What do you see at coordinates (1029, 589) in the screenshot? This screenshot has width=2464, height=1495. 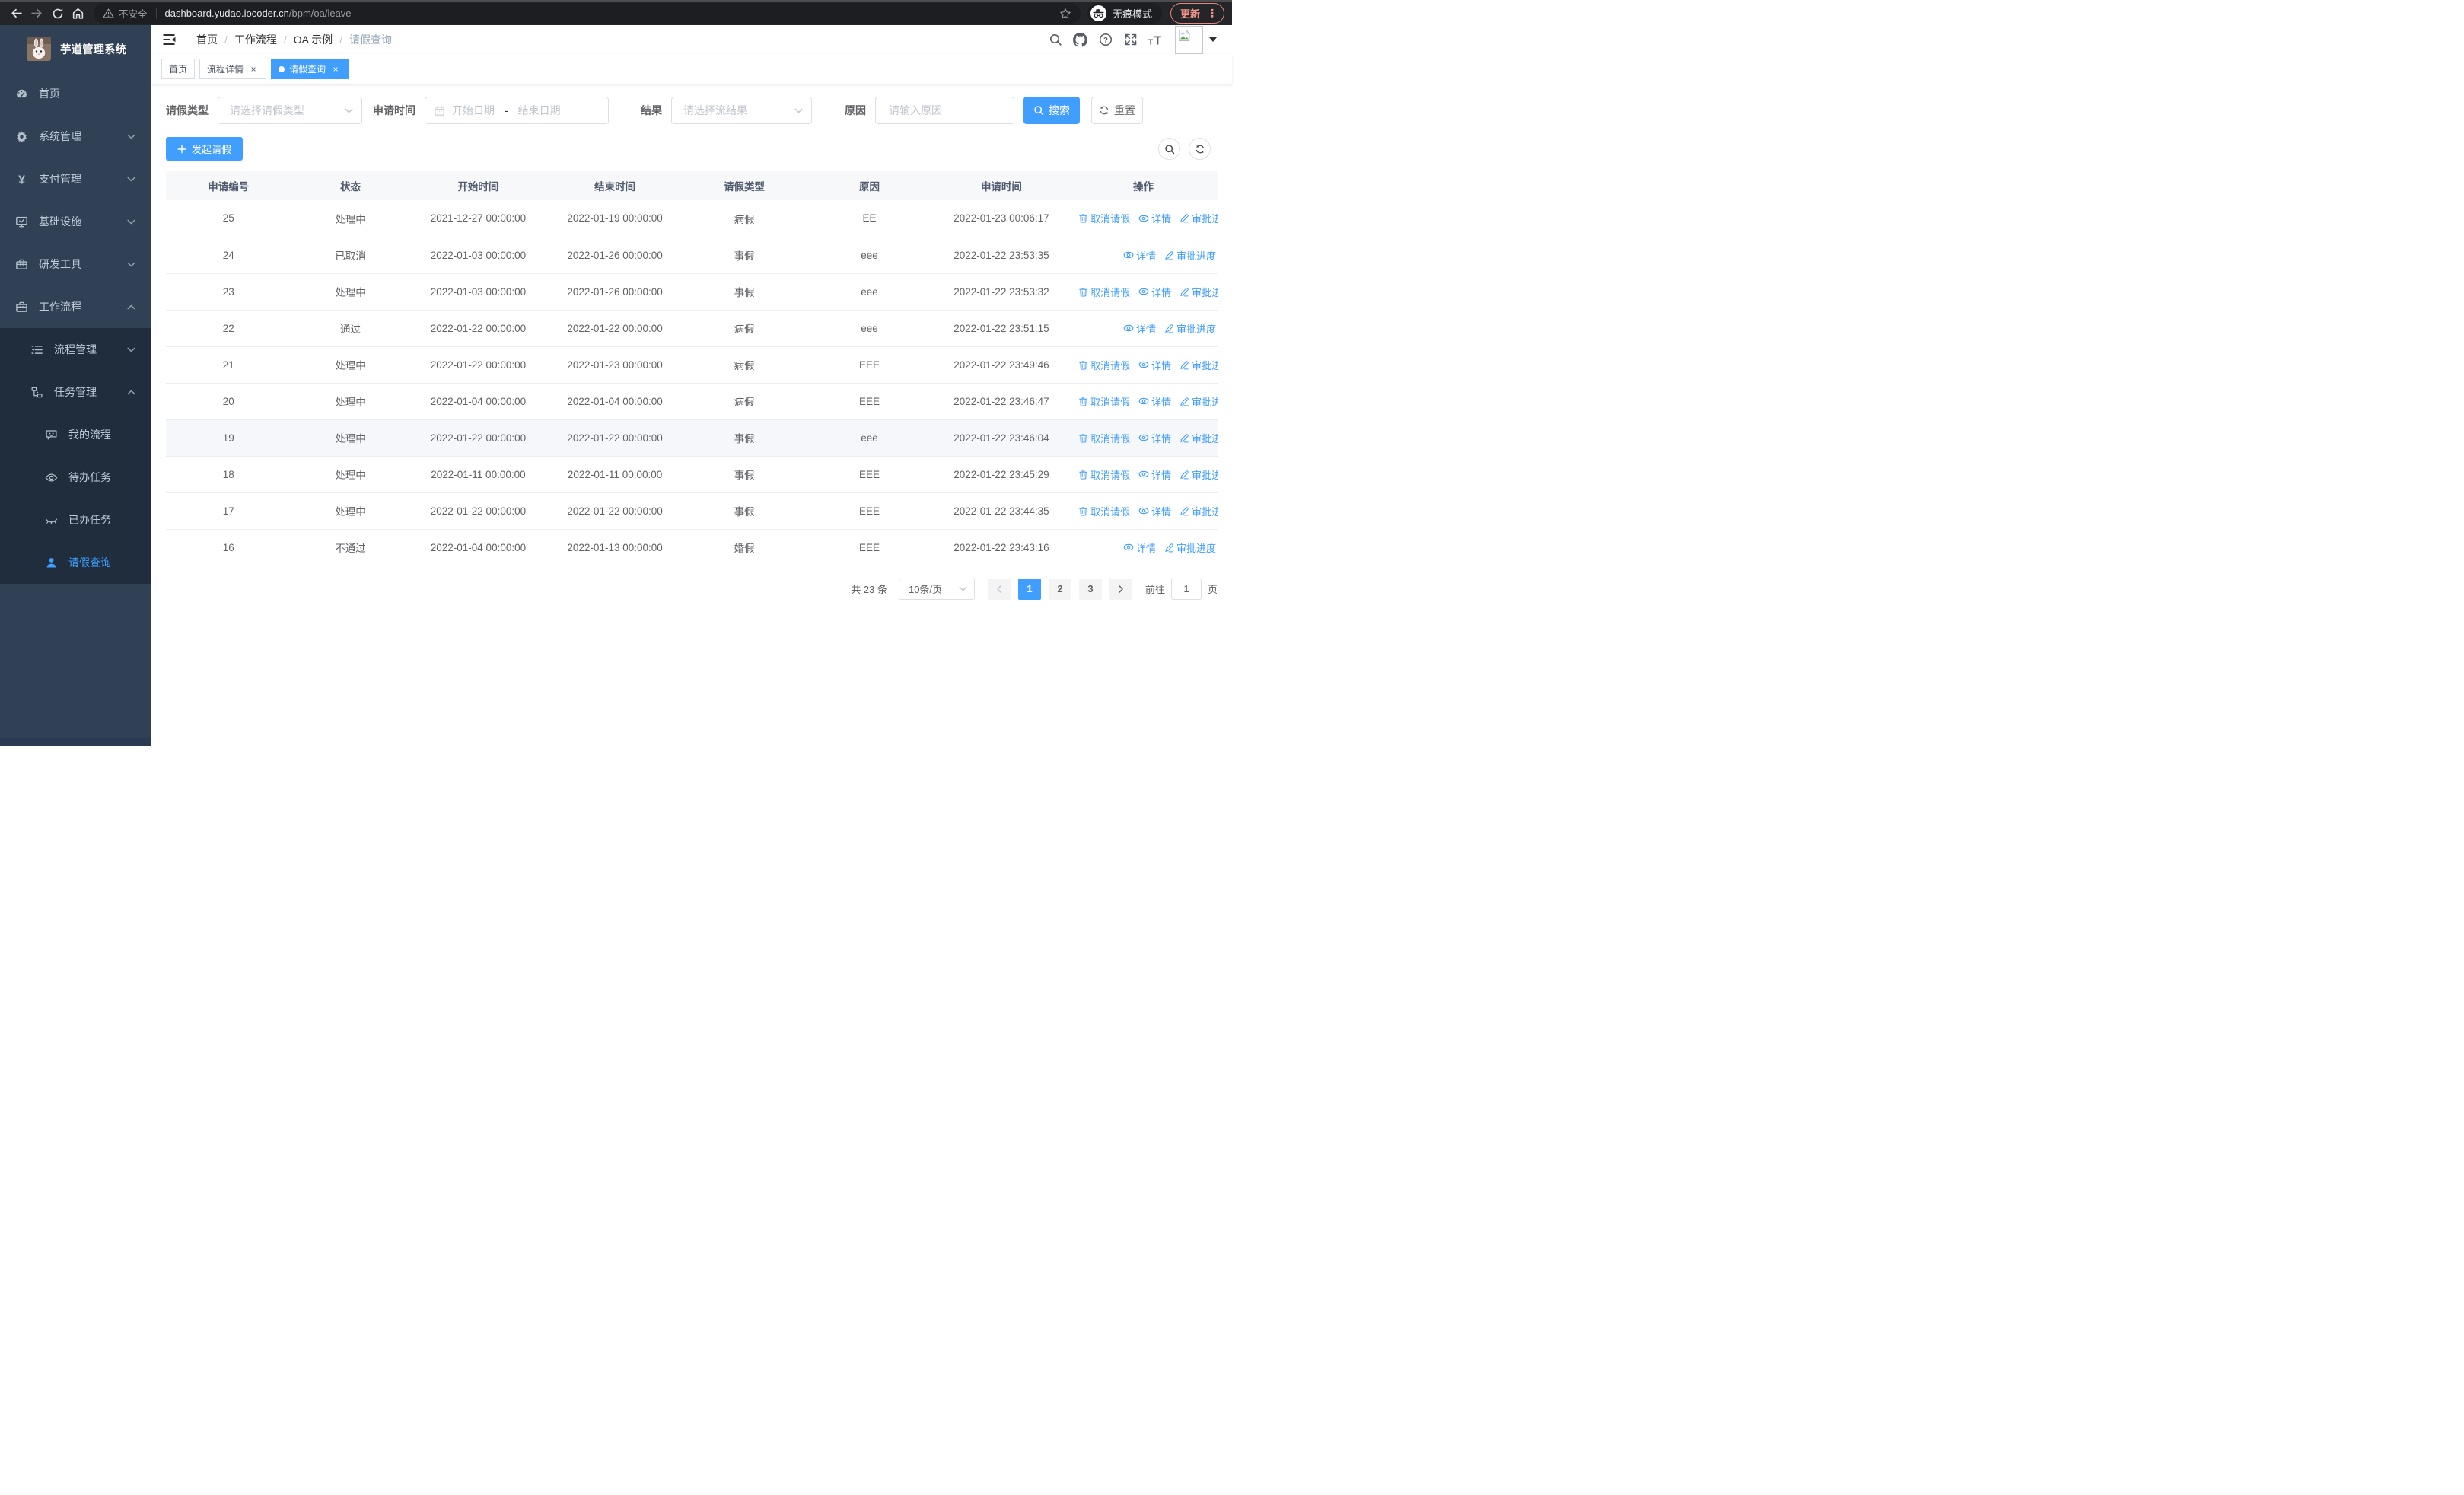 I see `page-button-1: 1` at bounding box center [1029, 589].